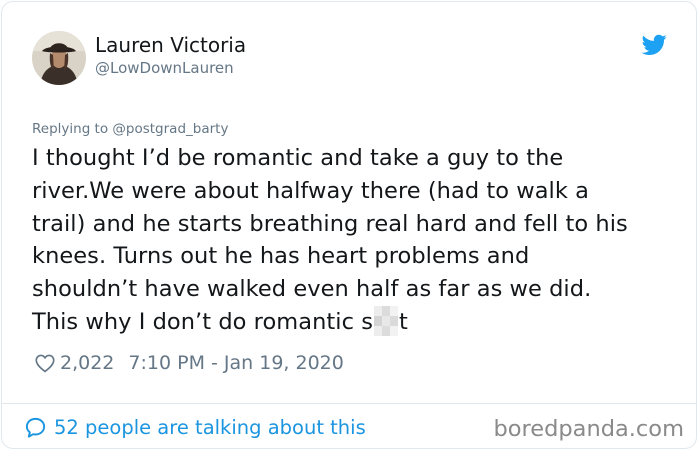  I want to click on censor-pixelation, so click(386, 320).